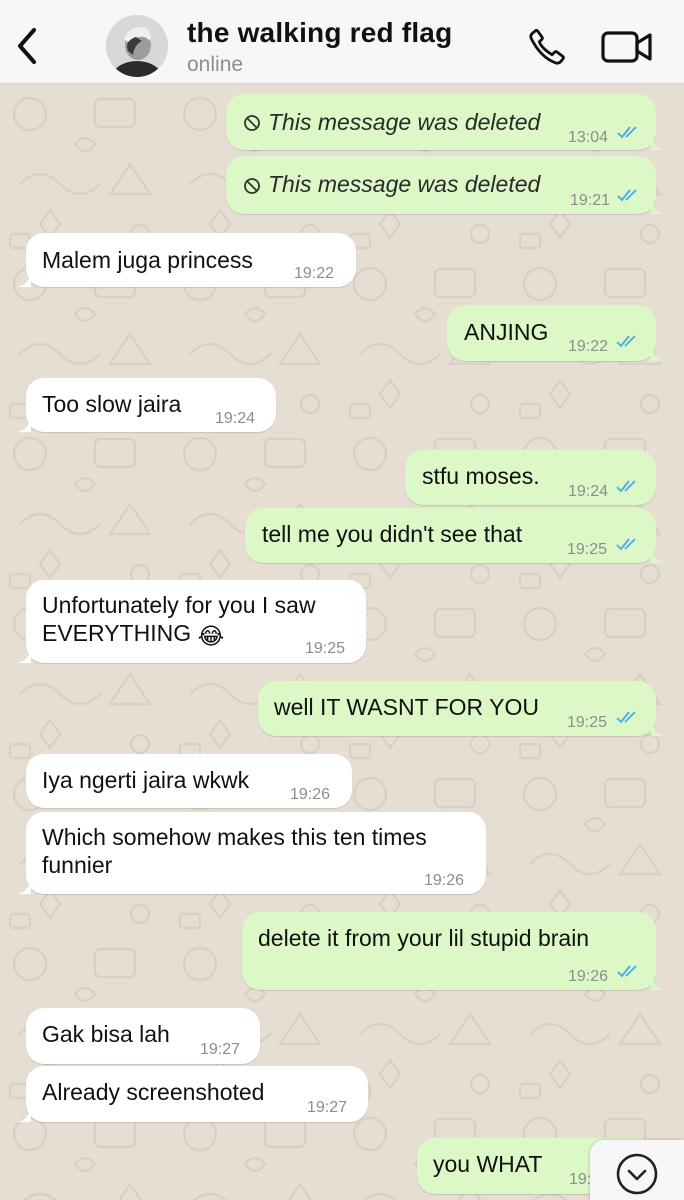 The height and width of the screenshot is (1200, 684). Describe the element at coordinates (147, 260) in the screenshot. I see `message-text: Malem juga princess` at that location.